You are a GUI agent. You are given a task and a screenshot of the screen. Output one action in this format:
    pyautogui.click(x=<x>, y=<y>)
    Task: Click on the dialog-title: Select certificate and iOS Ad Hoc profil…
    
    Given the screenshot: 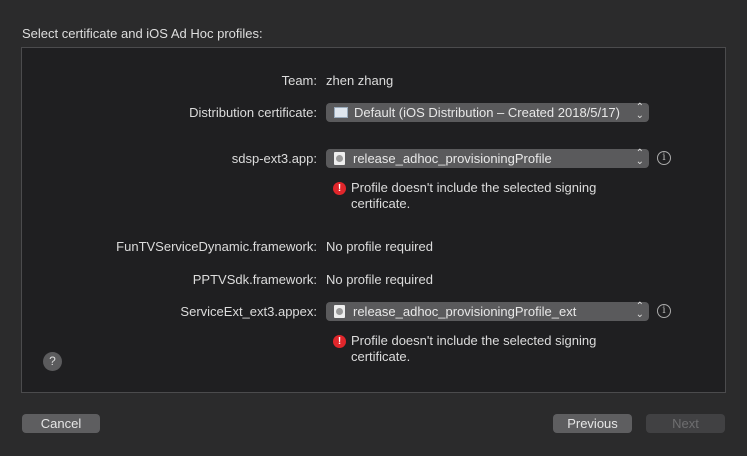 What is the action you would take?
    pyautogui.click(x=142, y=33)
    